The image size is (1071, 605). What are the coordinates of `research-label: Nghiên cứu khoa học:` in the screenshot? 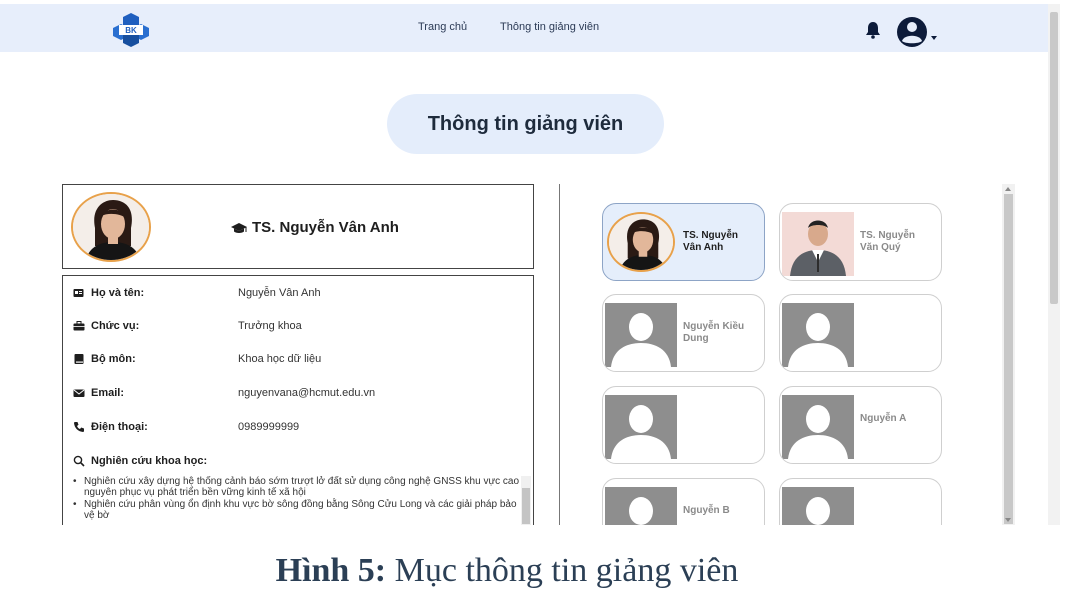 It's located at (149, 461).